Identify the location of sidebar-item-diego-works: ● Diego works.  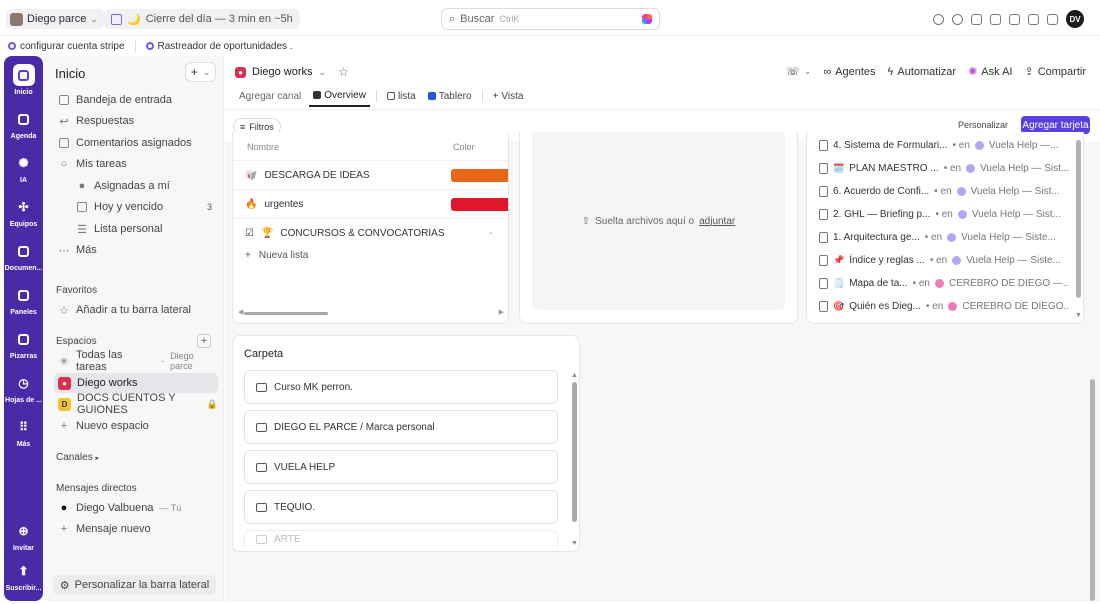
(136, 383).